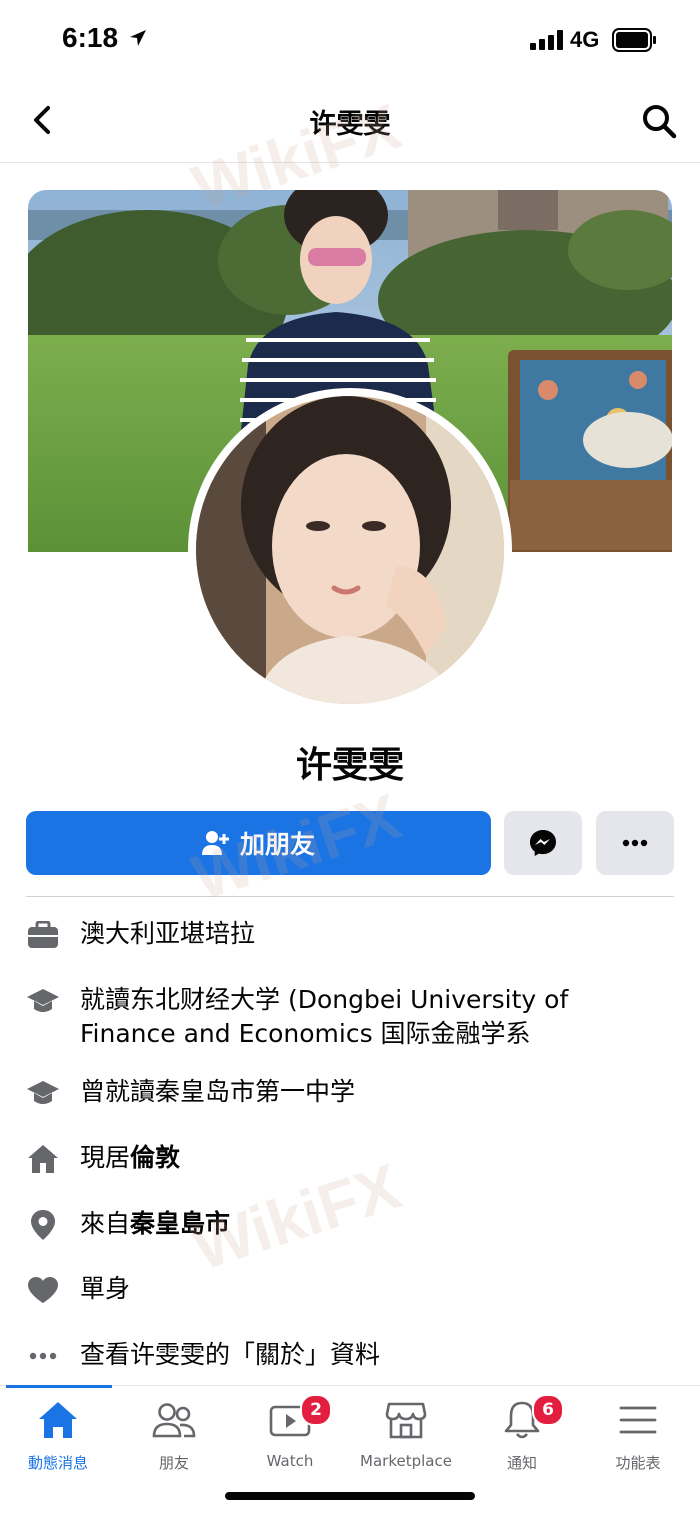  I want to click on messenger-button, so click(543, 843).